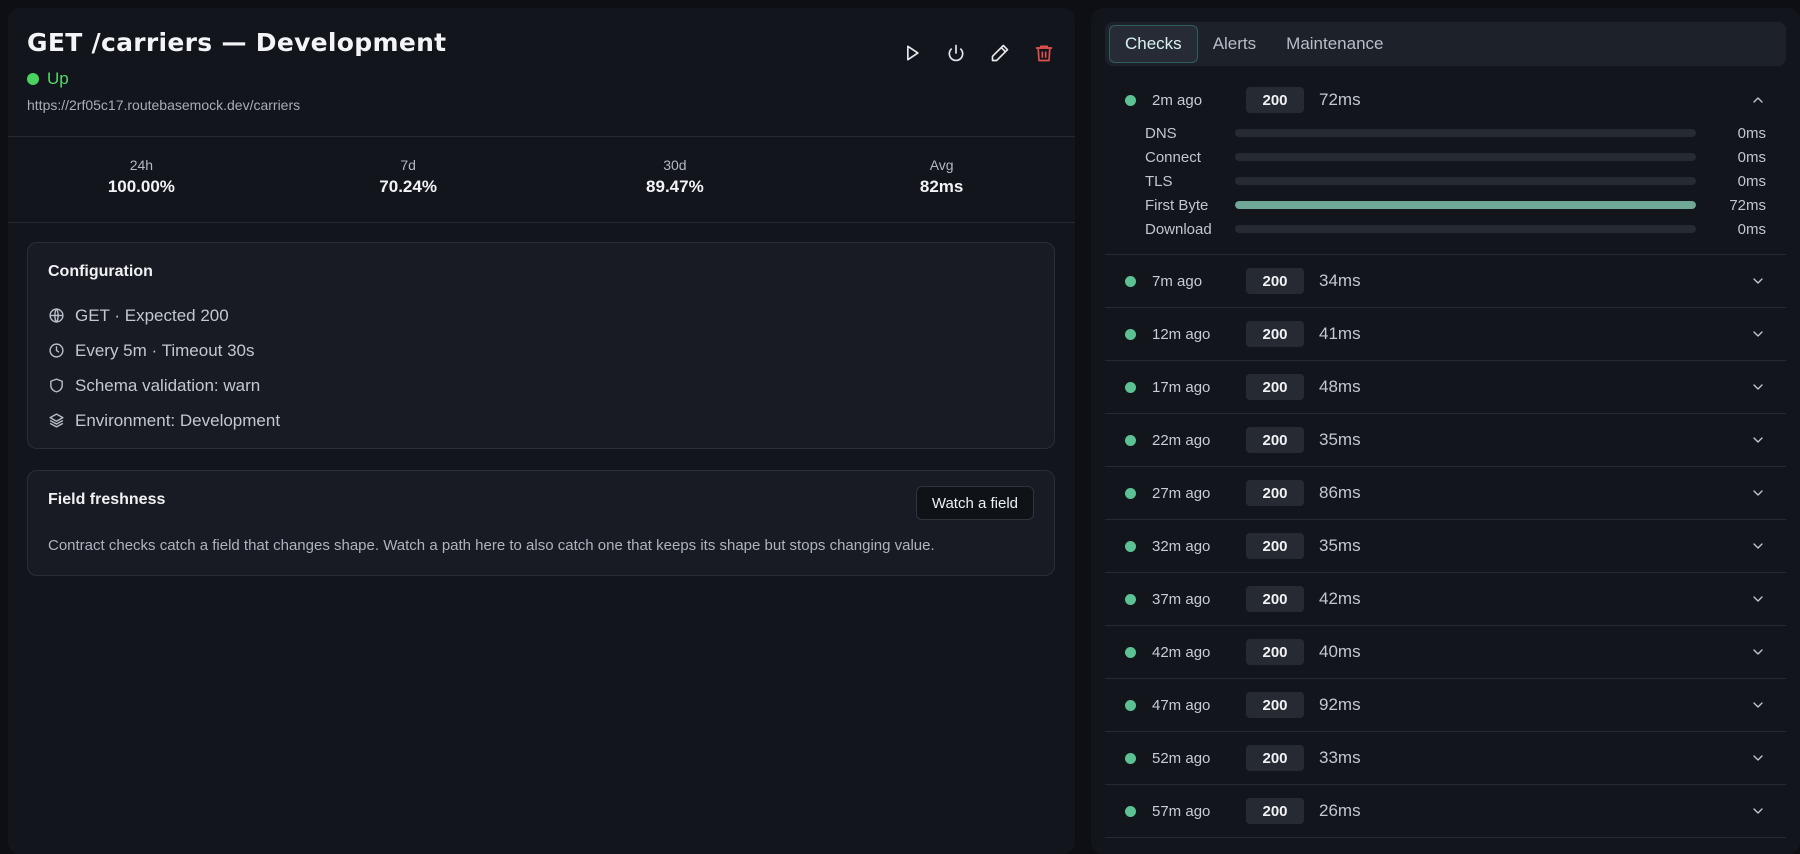 The height and width of the screenshot is (854, 1800). What do you see at coordinates (1455, 205) in the screenshot?
I see `timing-row: First Byte 72ms` at bounding box center [1455, 205].